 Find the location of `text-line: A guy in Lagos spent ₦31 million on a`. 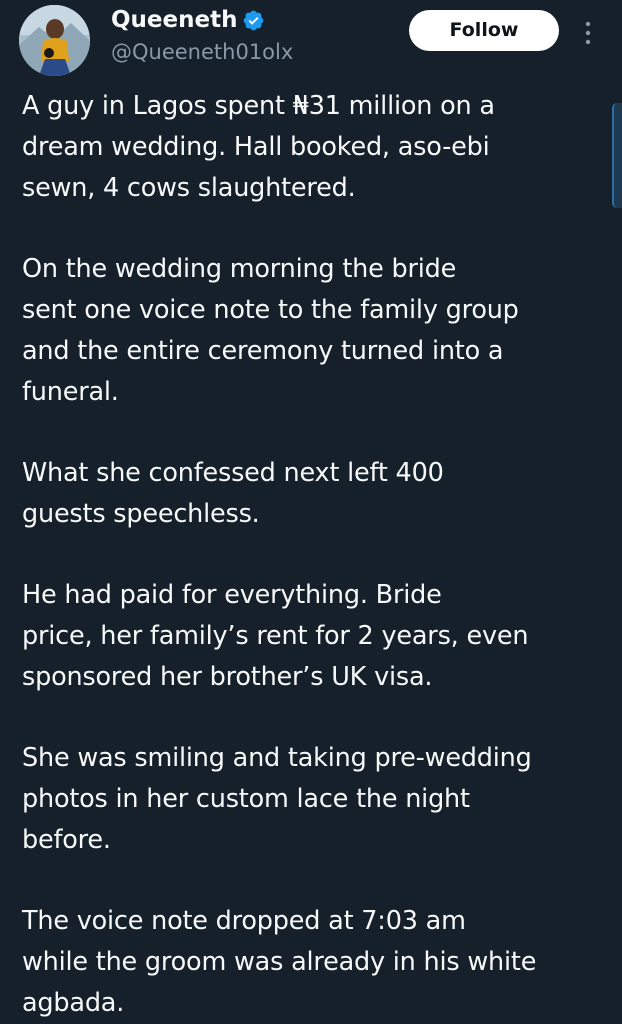

text-line: A guy in Lagos spent ₦31 million on a is located at coordinates (258, 106).